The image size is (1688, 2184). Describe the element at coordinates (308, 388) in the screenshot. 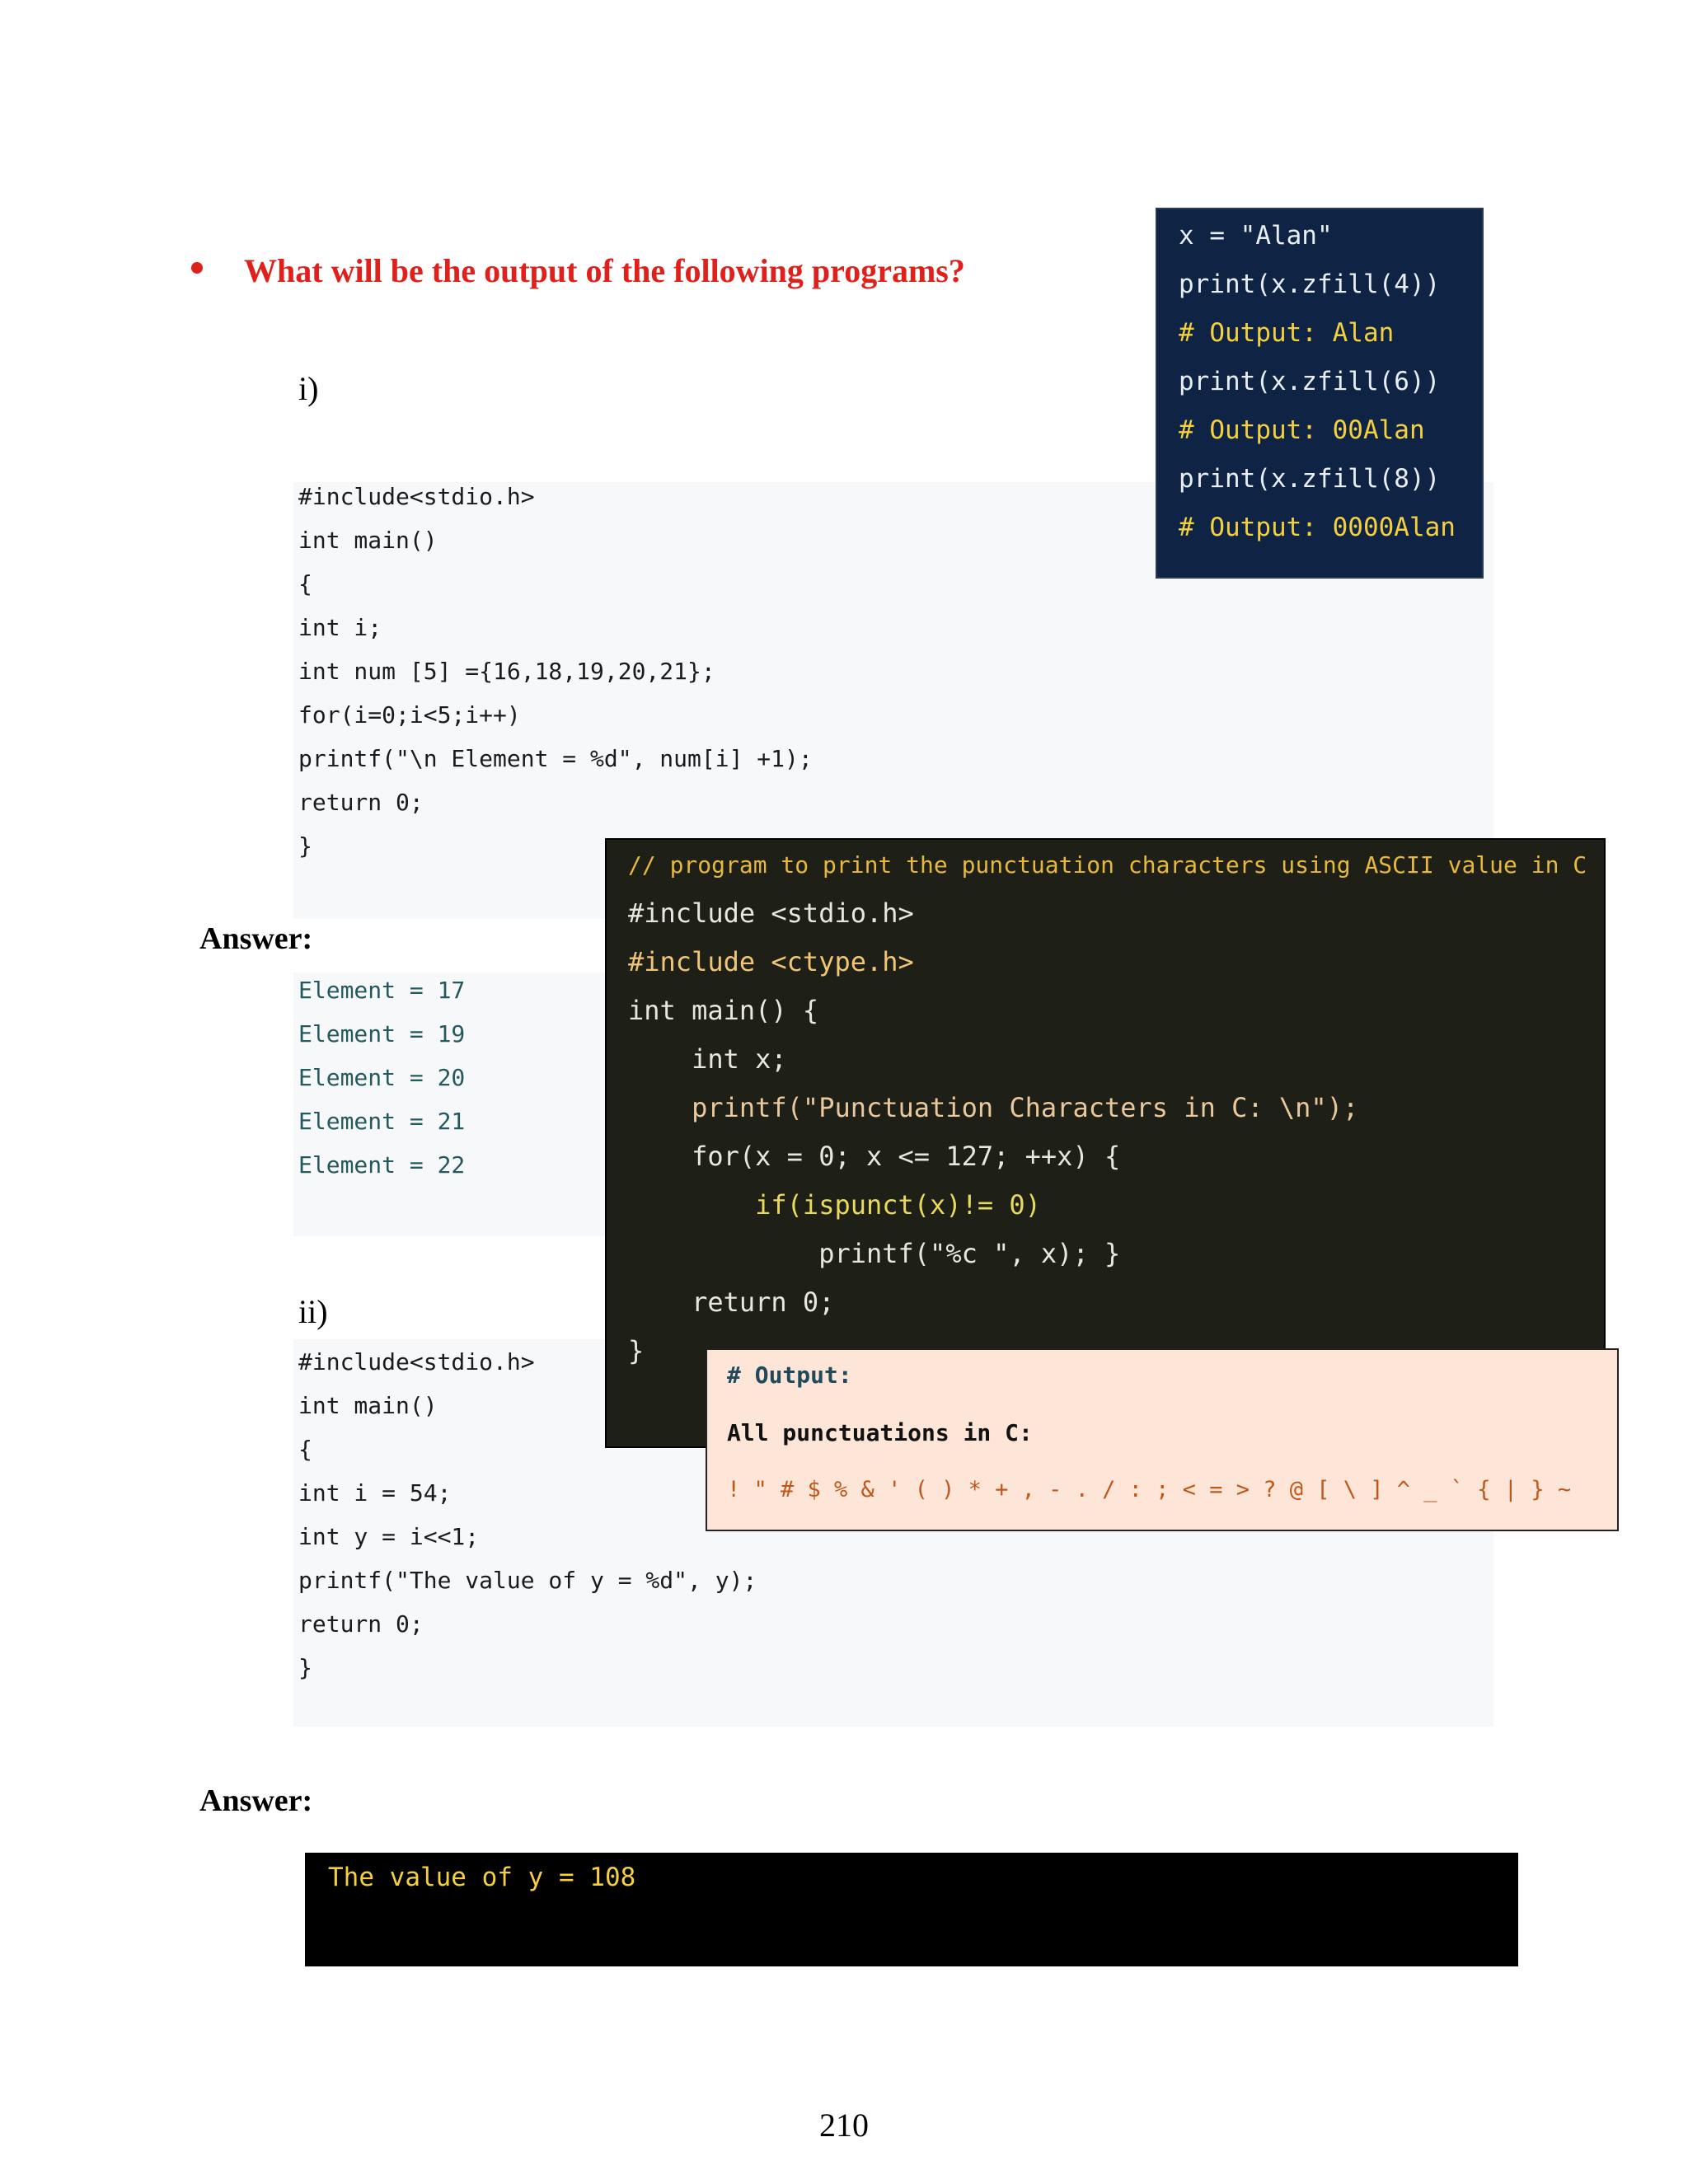

I see `program-1-label: i)` at that location.